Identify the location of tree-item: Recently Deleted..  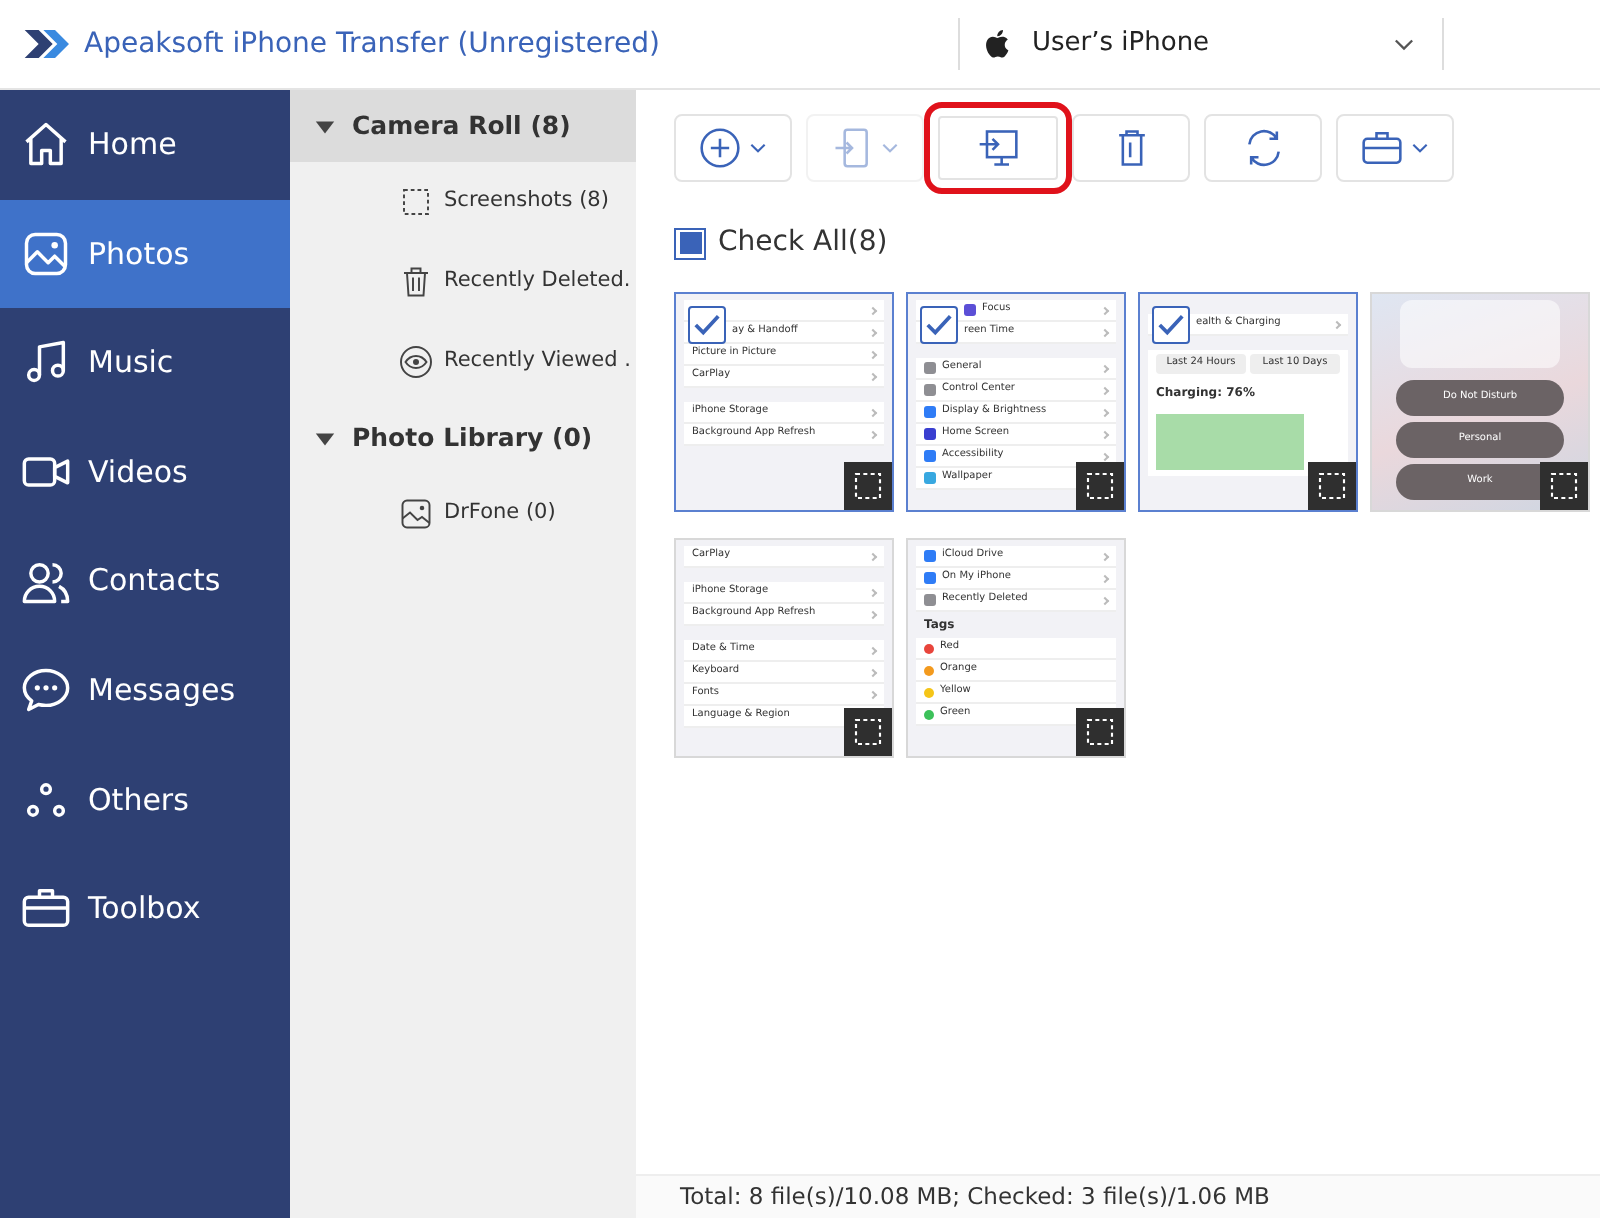
(463, 282).